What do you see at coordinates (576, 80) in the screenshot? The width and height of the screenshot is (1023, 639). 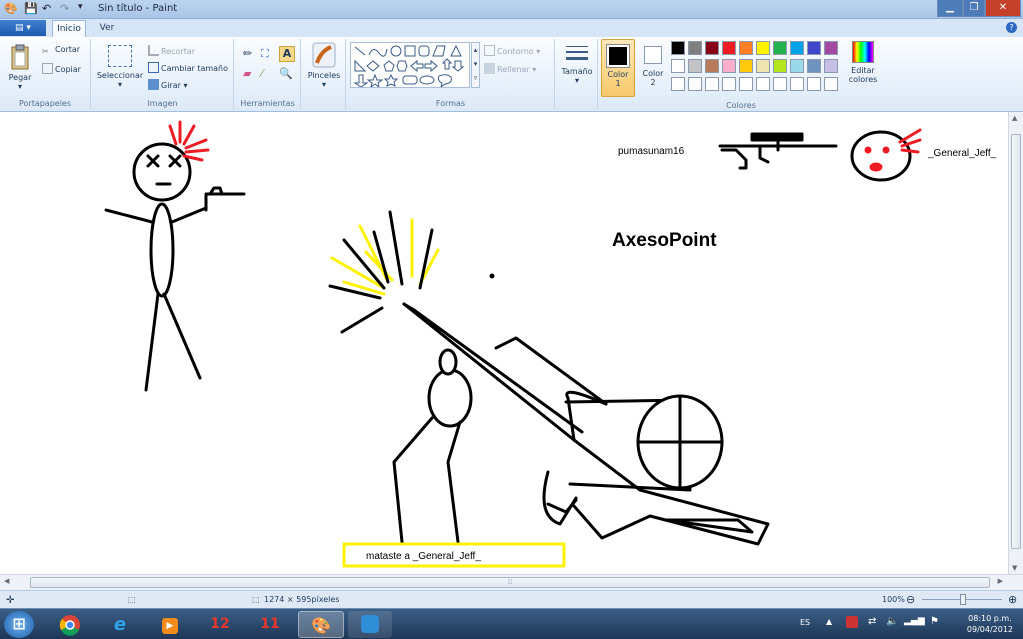 I see `size-dropdown-icon: ▾` at bounding box center [576, 80].